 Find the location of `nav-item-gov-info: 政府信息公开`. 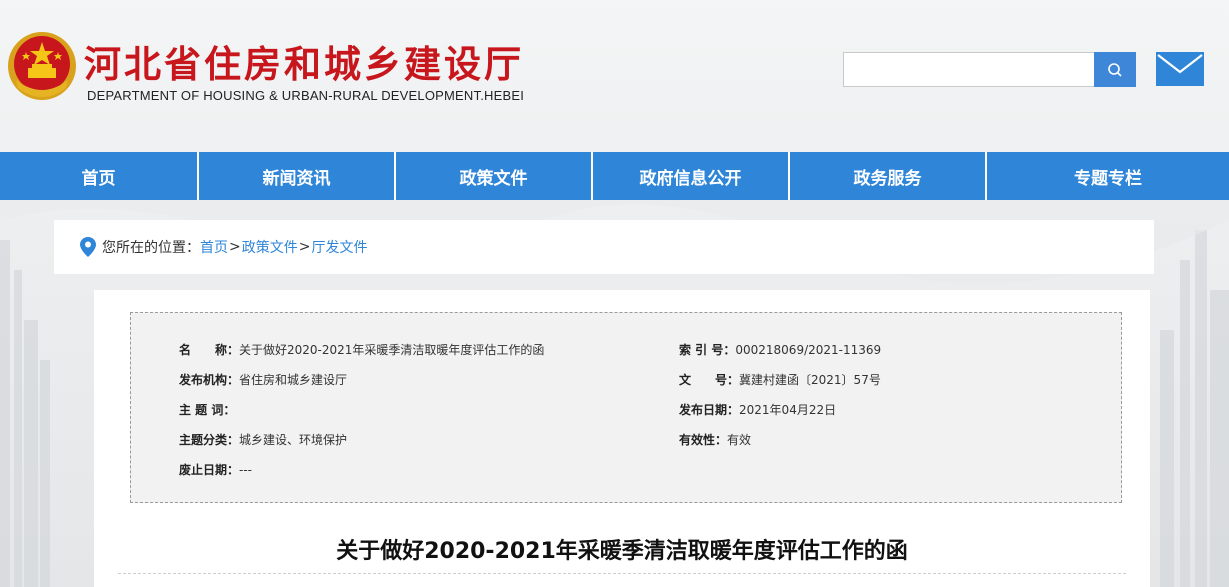

nav-item-gov-info: 政府信息公开 is located at coordinates (691, 176).